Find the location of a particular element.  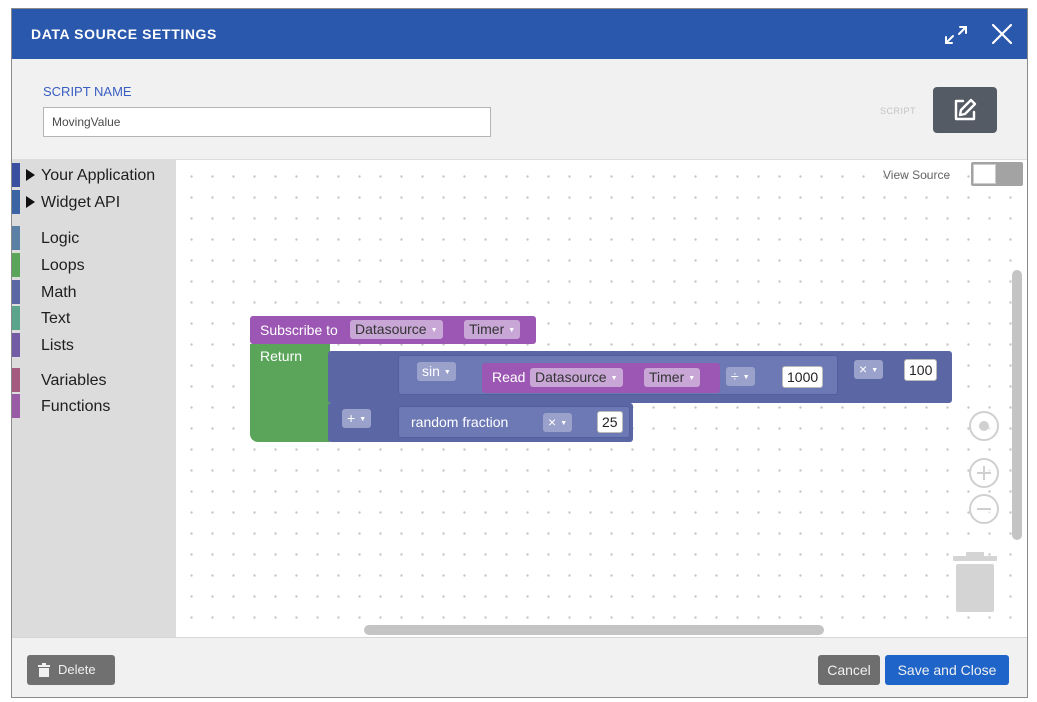

save-and-close-button: Save and Close is located at coordinates (947, 670).